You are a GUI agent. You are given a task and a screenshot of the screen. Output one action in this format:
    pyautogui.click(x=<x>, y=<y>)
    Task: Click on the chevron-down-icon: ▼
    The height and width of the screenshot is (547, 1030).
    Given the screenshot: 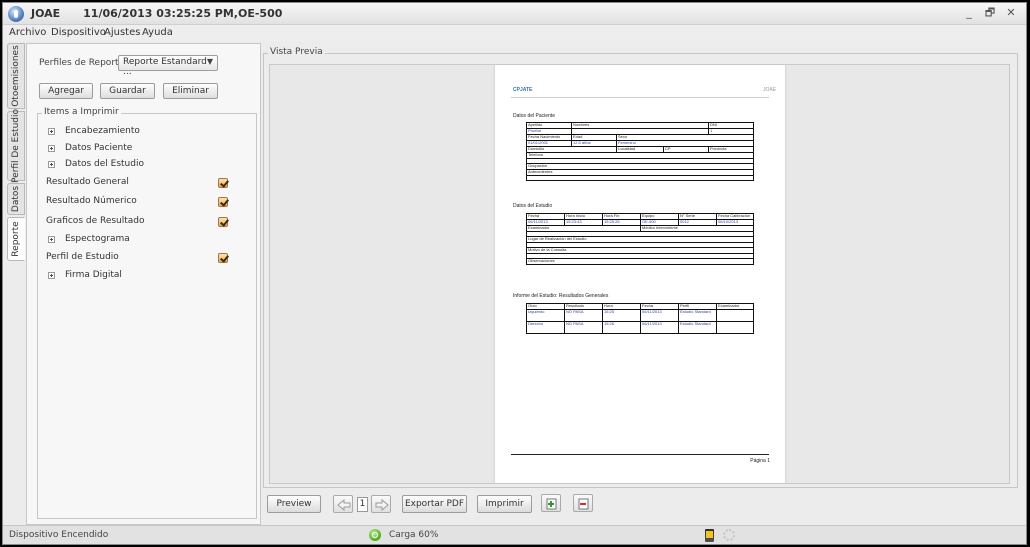 What is the action you would take?
    pyautogui.click(x=209, y=61)
    